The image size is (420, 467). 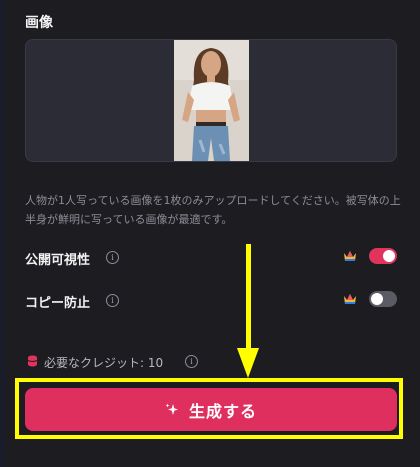 I want to click on setting-label: 公開可視性, so click(x=58, y=260).